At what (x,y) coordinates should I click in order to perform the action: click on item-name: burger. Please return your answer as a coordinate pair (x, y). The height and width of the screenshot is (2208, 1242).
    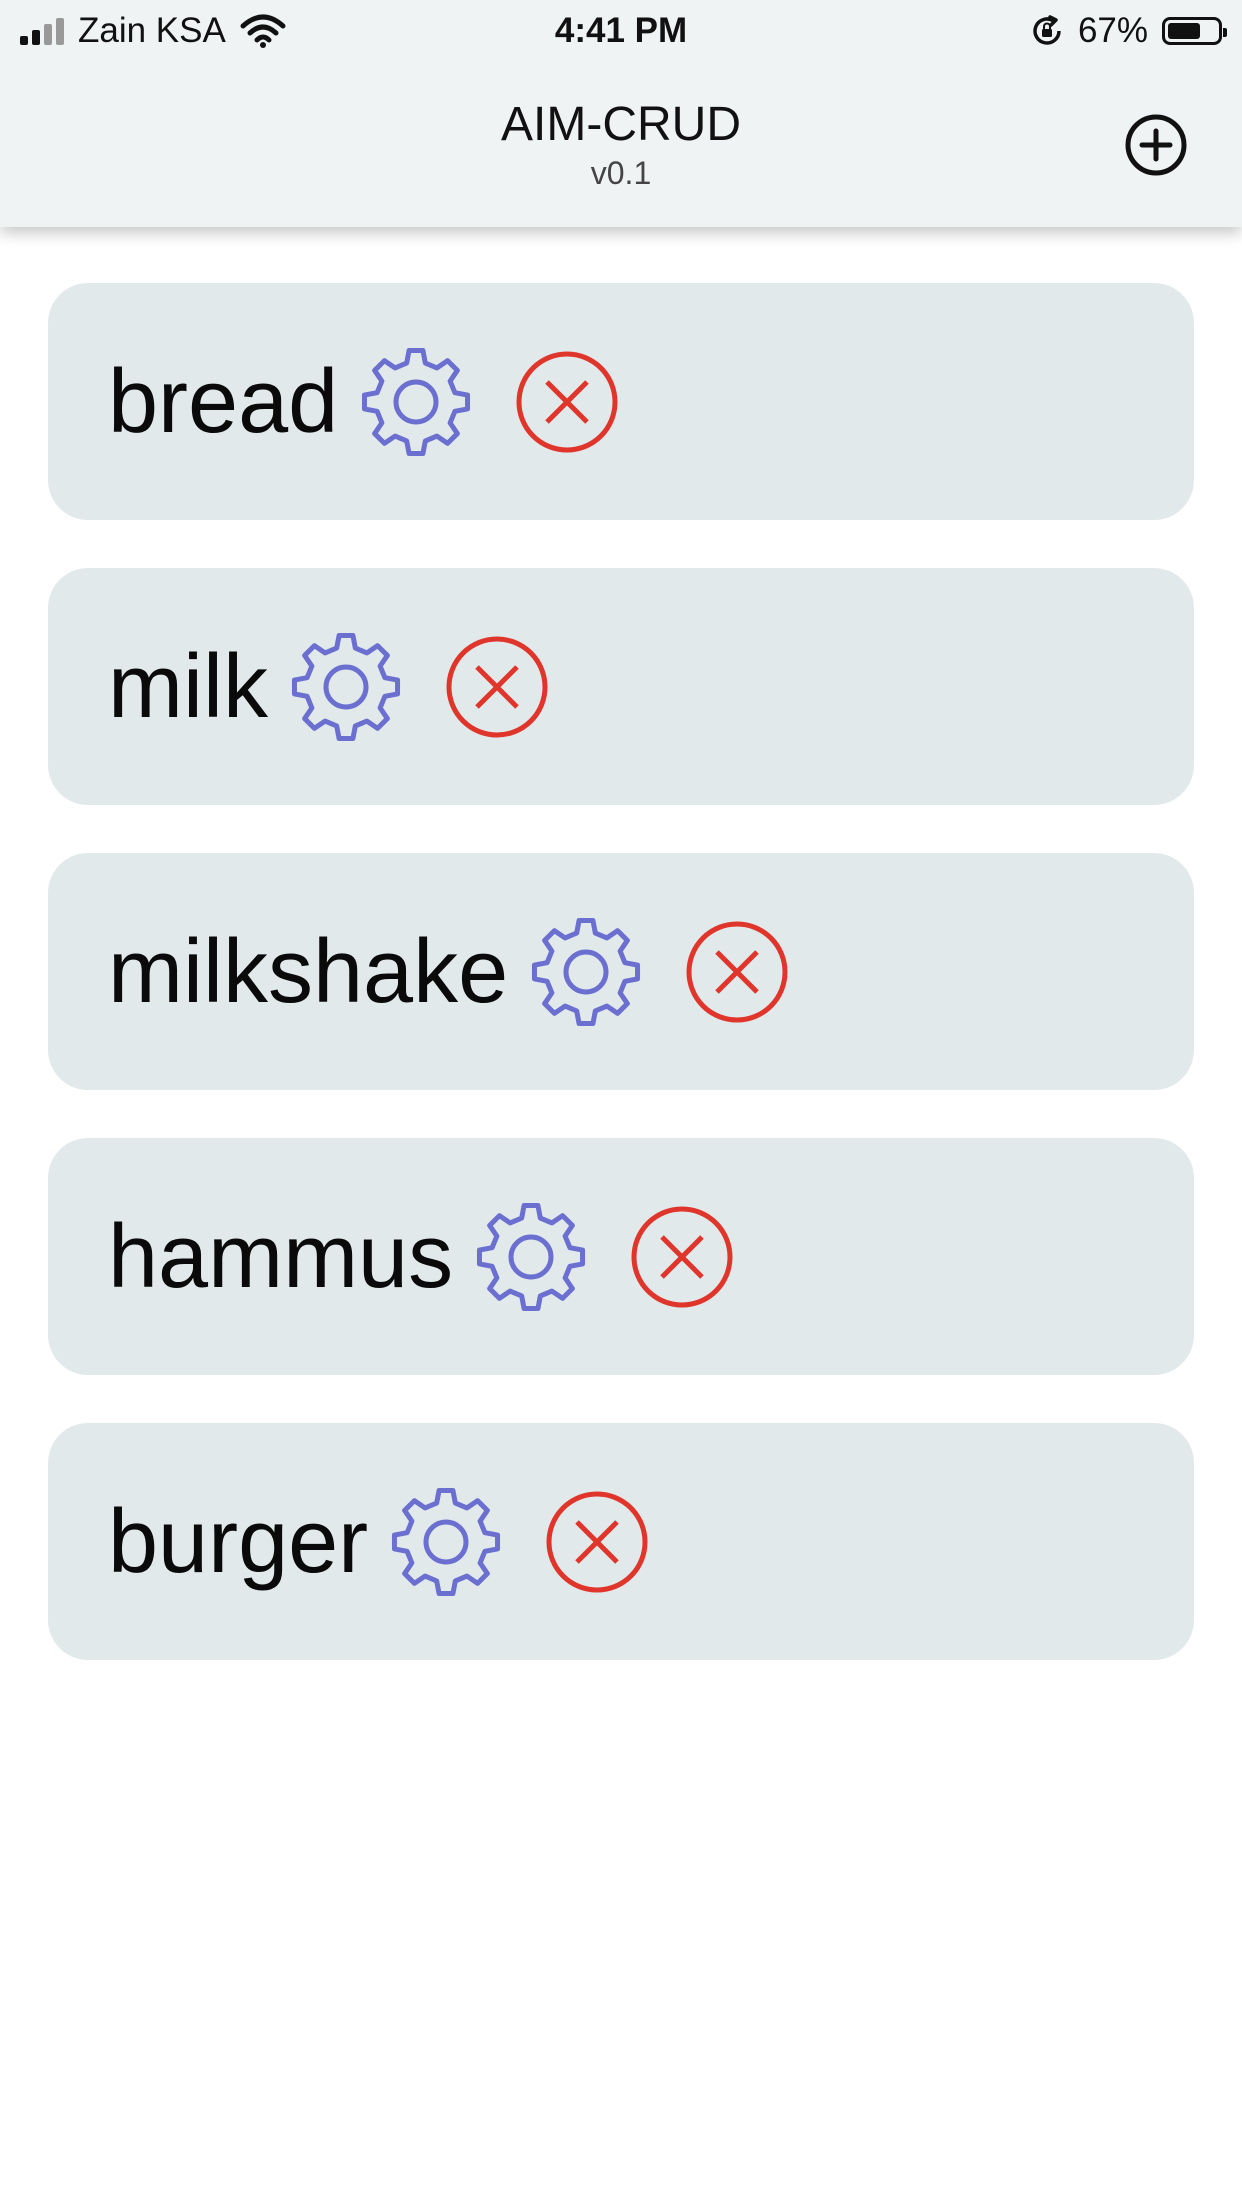
    Looking at the image, I should click on (238, 1541).